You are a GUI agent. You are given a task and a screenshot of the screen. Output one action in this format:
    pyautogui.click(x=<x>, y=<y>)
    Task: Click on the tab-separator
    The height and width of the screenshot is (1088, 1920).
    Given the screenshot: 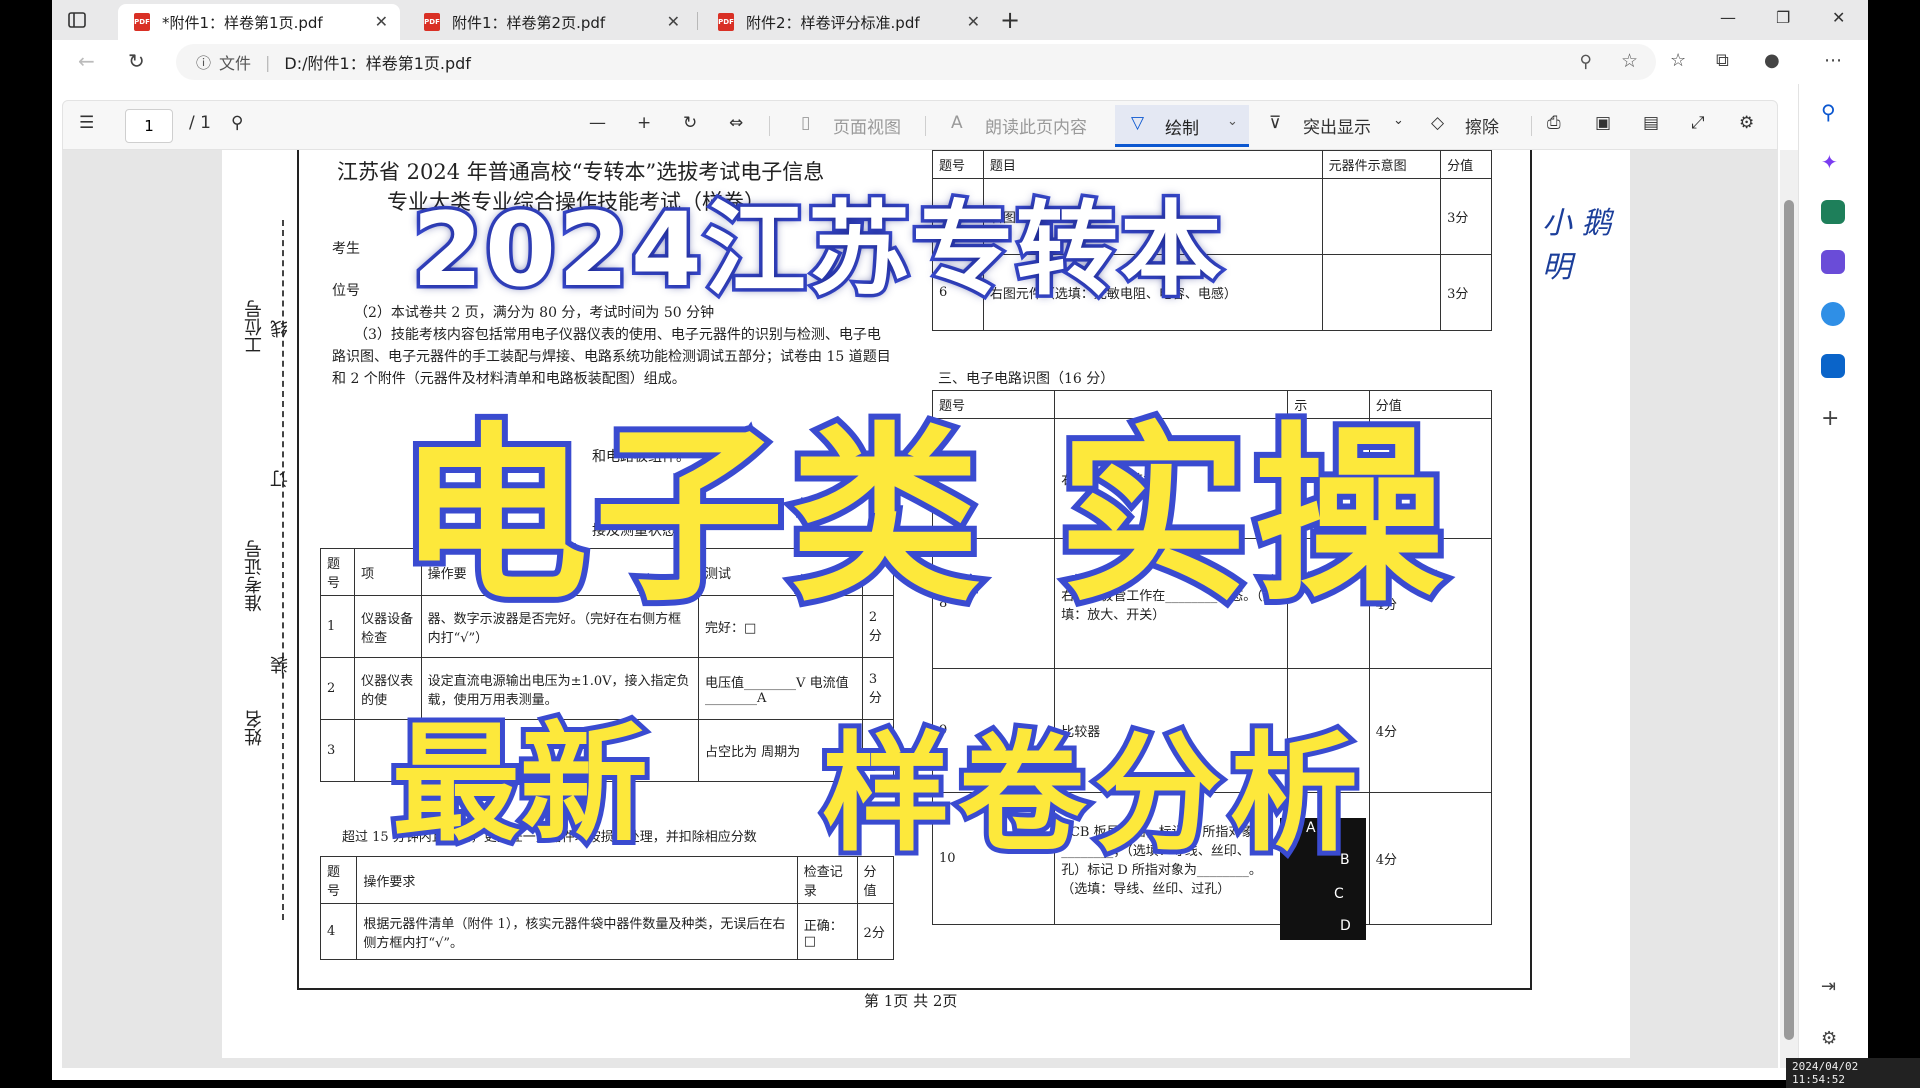 What is the action you would take?
    pyautogui.click(x=697, y=21)
    